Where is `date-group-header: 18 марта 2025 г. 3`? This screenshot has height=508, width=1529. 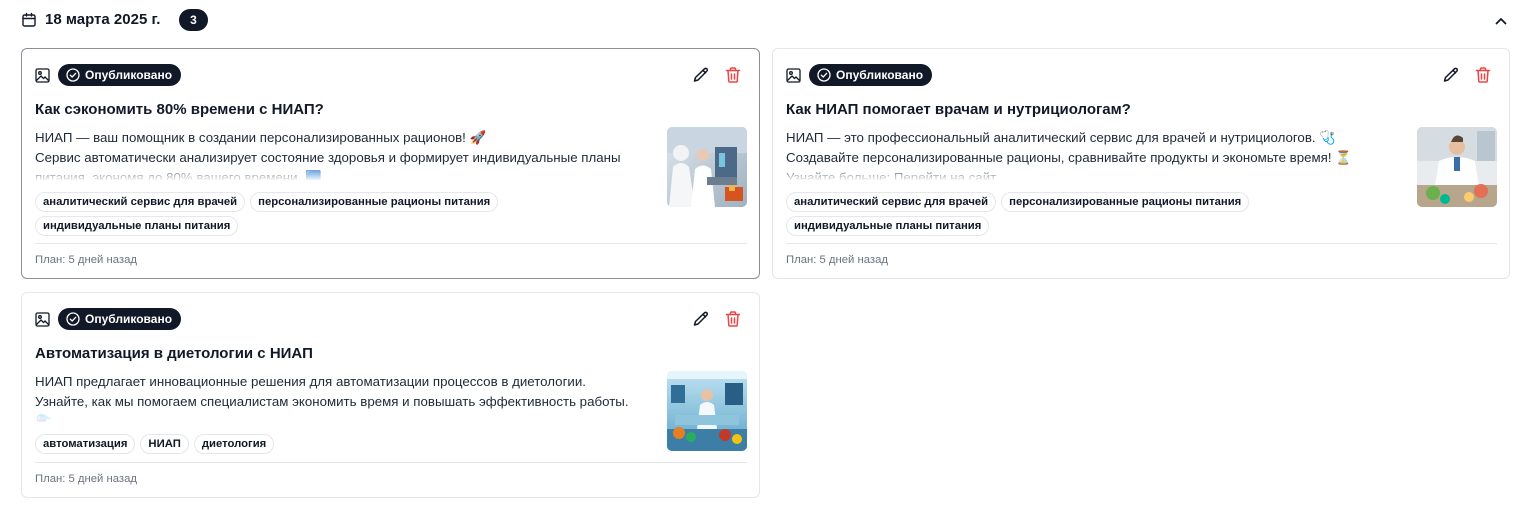
date-group-header: 18 марта 2025 г. 3 is located at coordinates (764, 20).